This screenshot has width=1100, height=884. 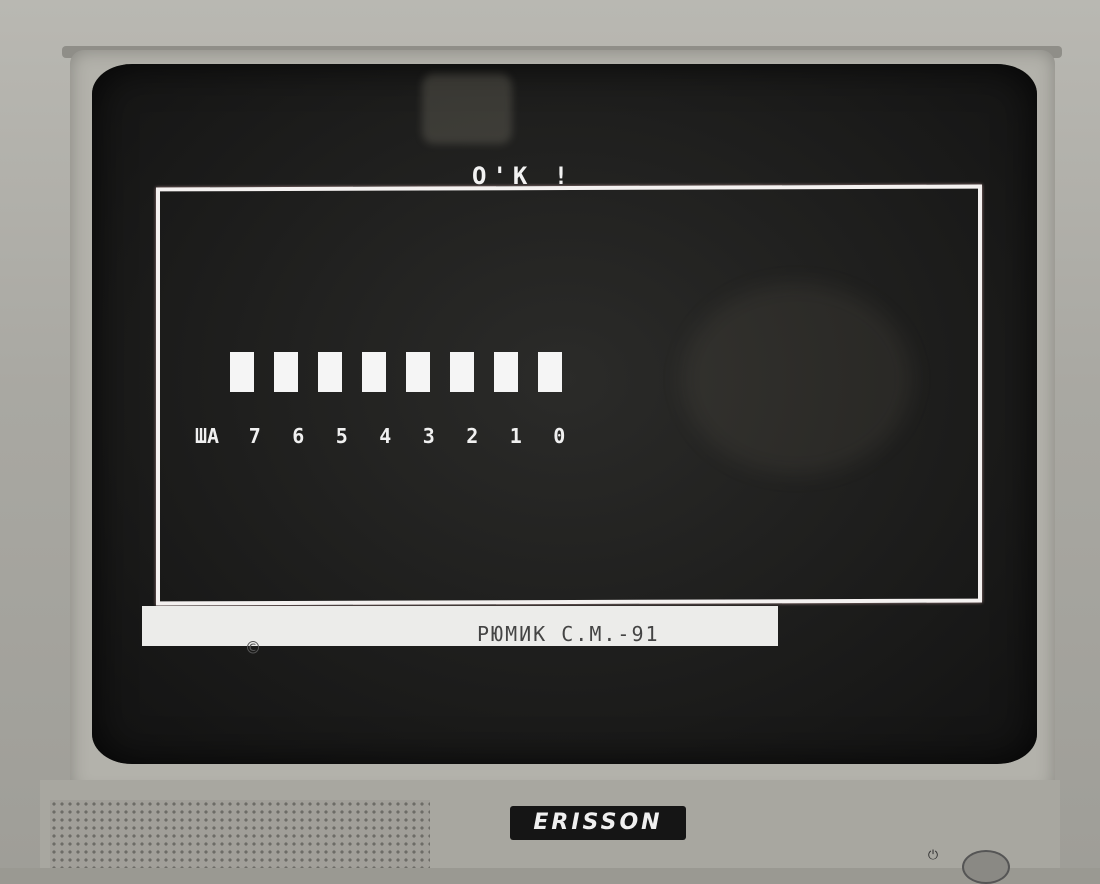 I want to click on bit-label: 6, so click(x=298, y=436).